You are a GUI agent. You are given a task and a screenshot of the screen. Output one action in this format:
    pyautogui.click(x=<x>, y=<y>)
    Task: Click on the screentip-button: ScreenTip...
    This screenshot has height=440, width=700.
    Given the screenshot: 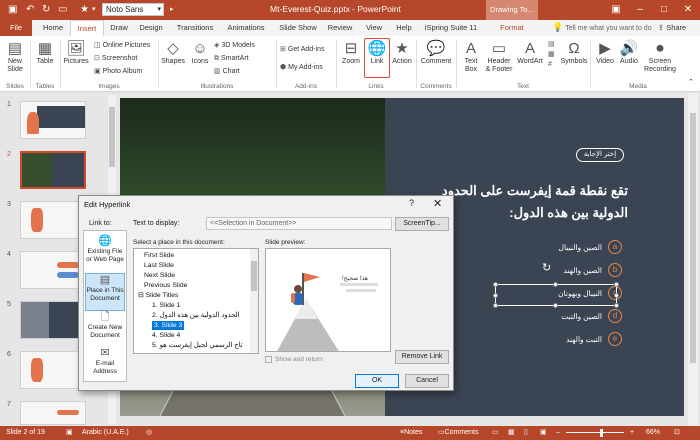 What is the action you would take?
    pyautogui.click(x=422, y=224)
    